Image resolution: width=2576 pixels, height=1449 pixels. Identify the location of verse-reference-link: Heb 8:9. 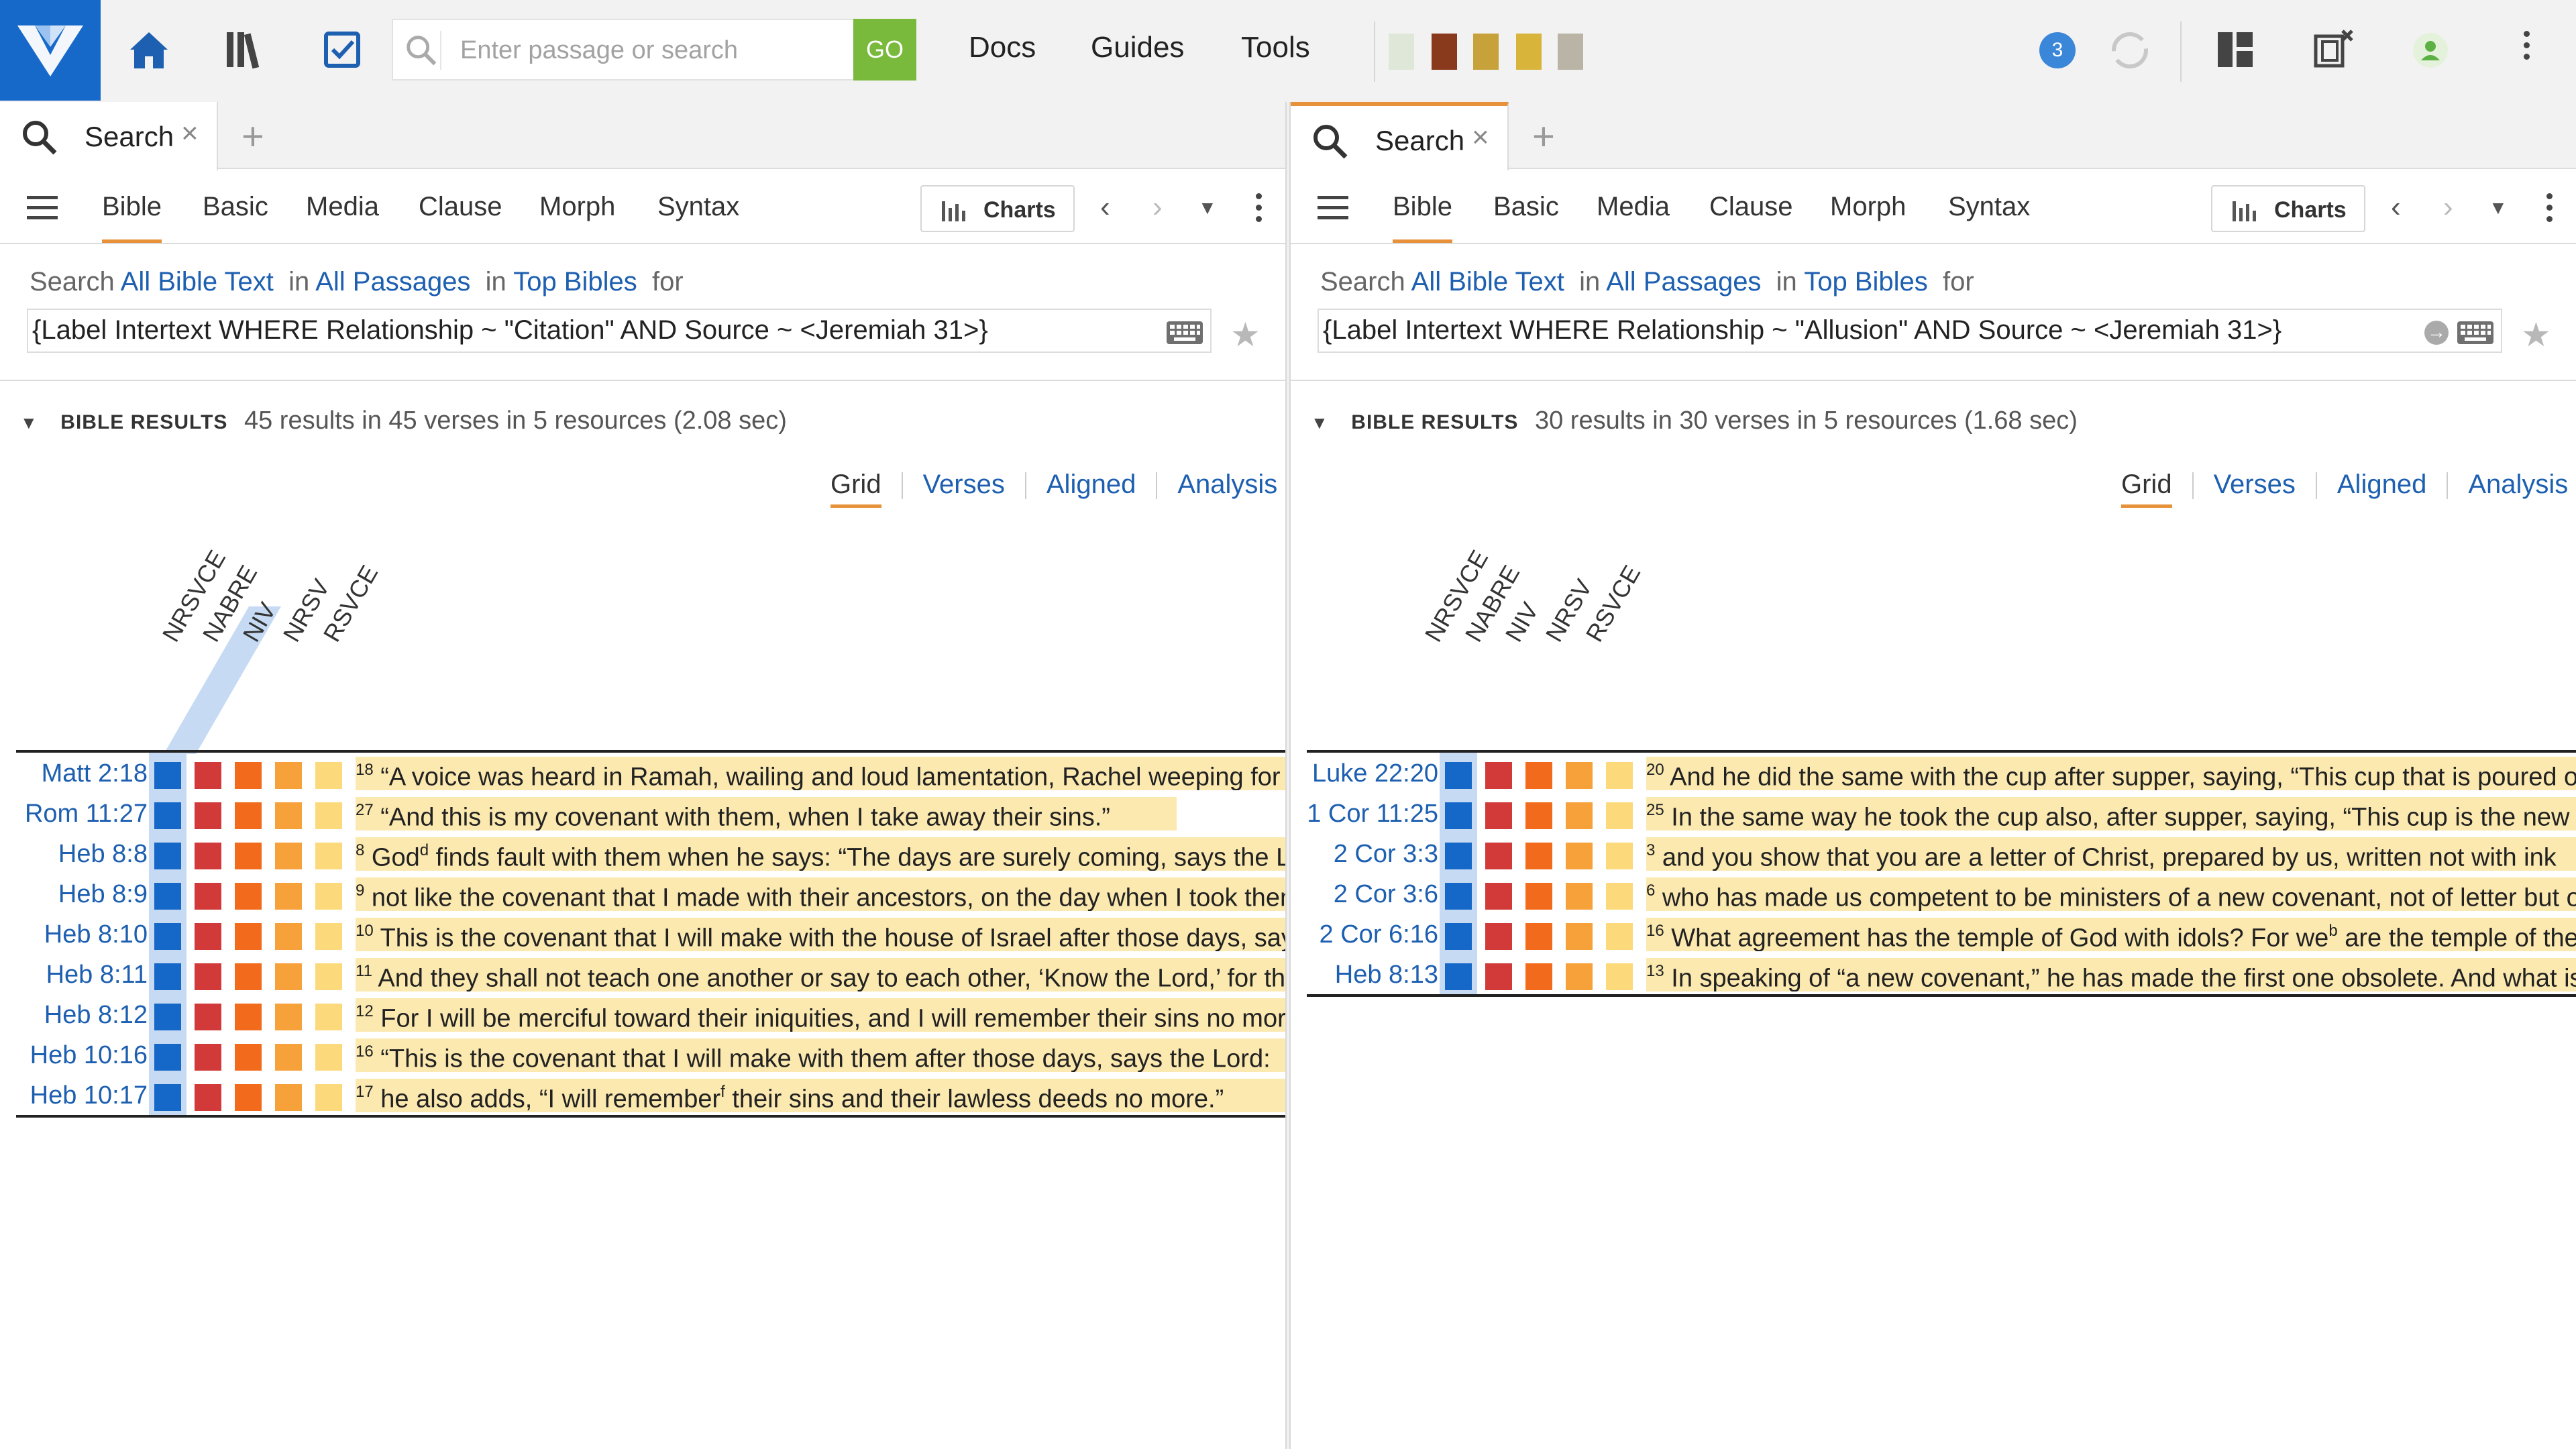
(82, 894).